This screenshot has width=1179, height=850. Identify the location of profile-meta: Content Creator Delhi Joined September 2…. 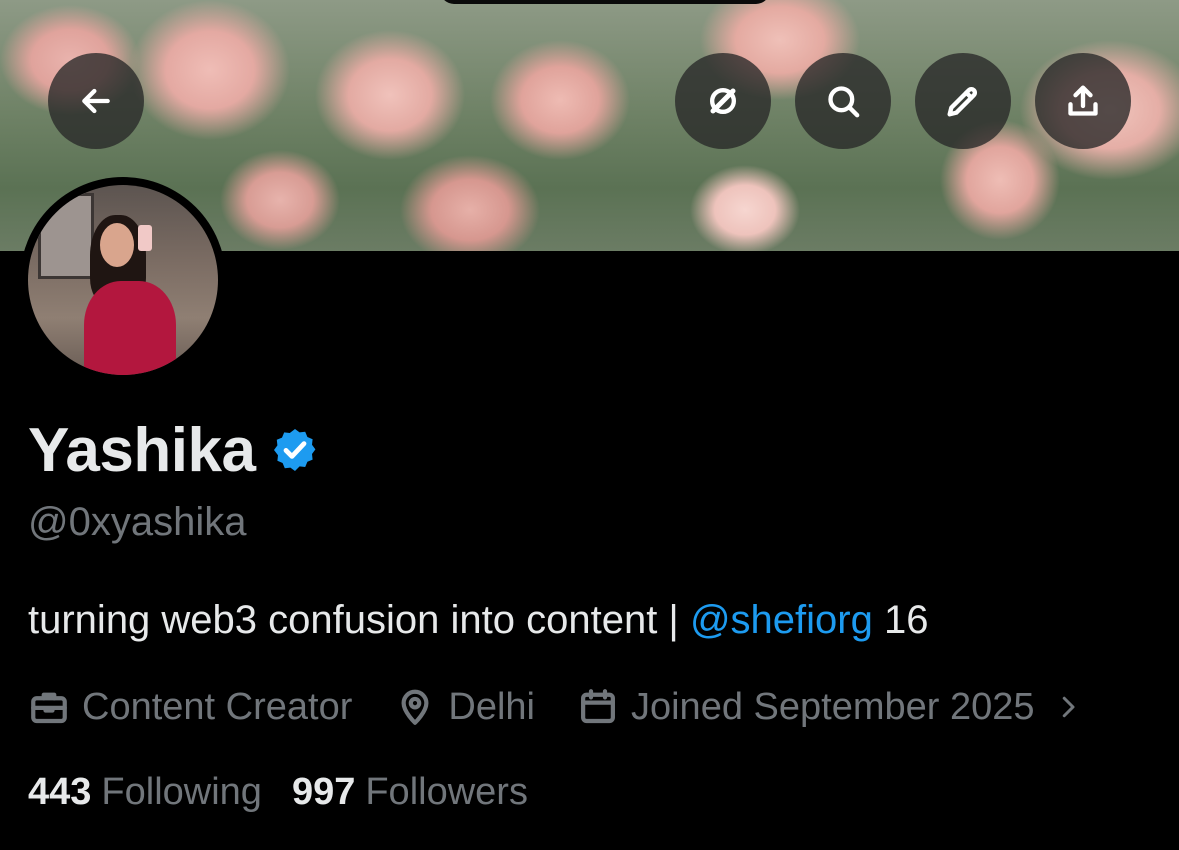
(555, 707).